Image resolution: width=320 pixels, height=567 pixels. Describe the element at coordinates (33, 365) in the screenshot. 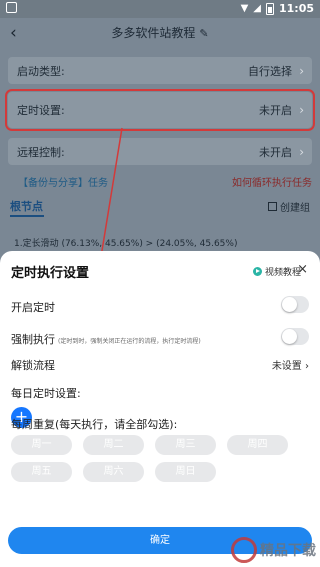

I see `unlock-flow-label: 解锁流程` at that location.